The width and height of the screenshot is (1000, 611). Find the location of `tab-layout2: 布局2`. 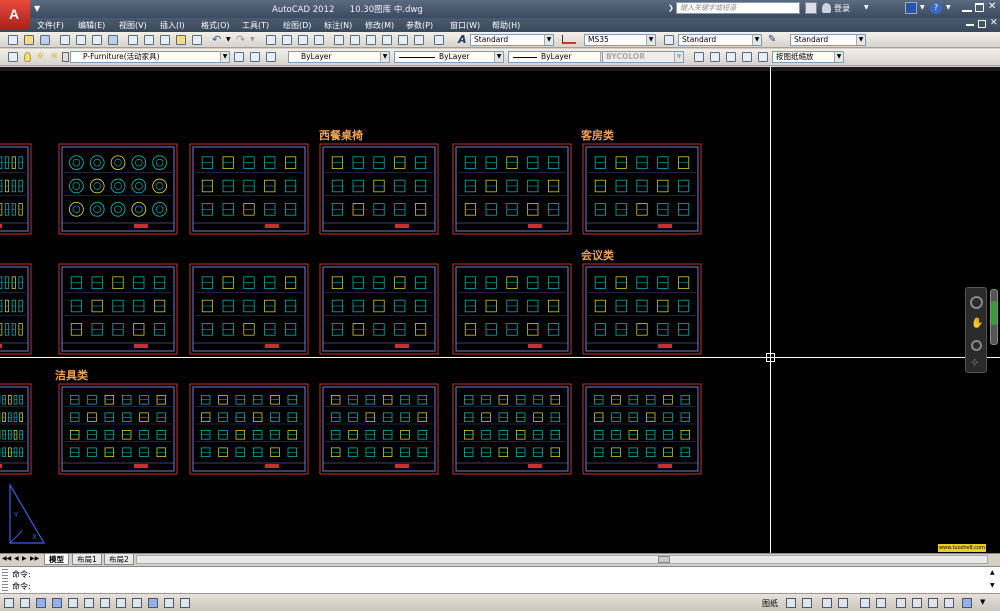

tab-layout2: 布局2 is located at coordinates (119, 559).